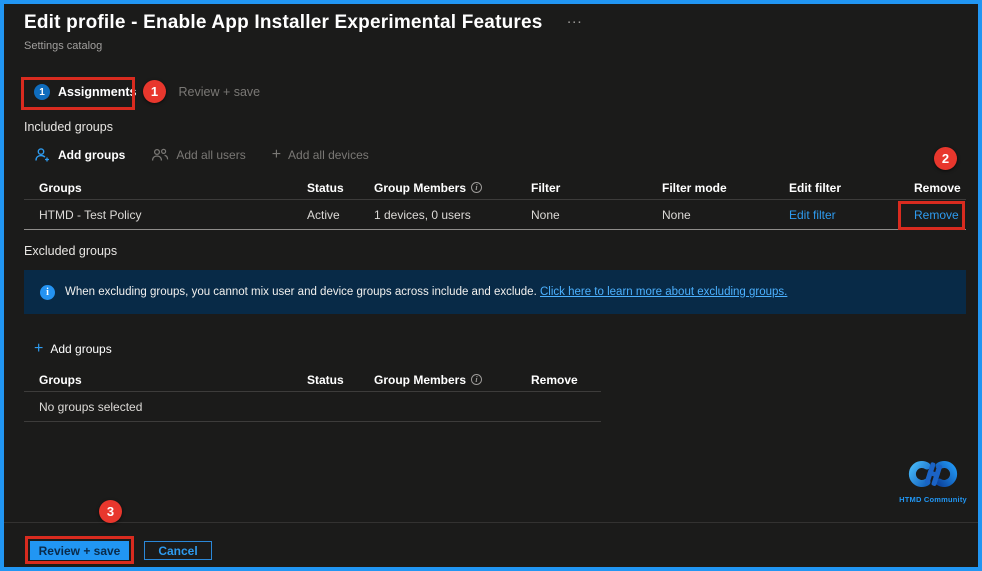 This screenshot has width=982, height=571. I want to click on edit-filter-link: Edit filter, so click(812, 215).